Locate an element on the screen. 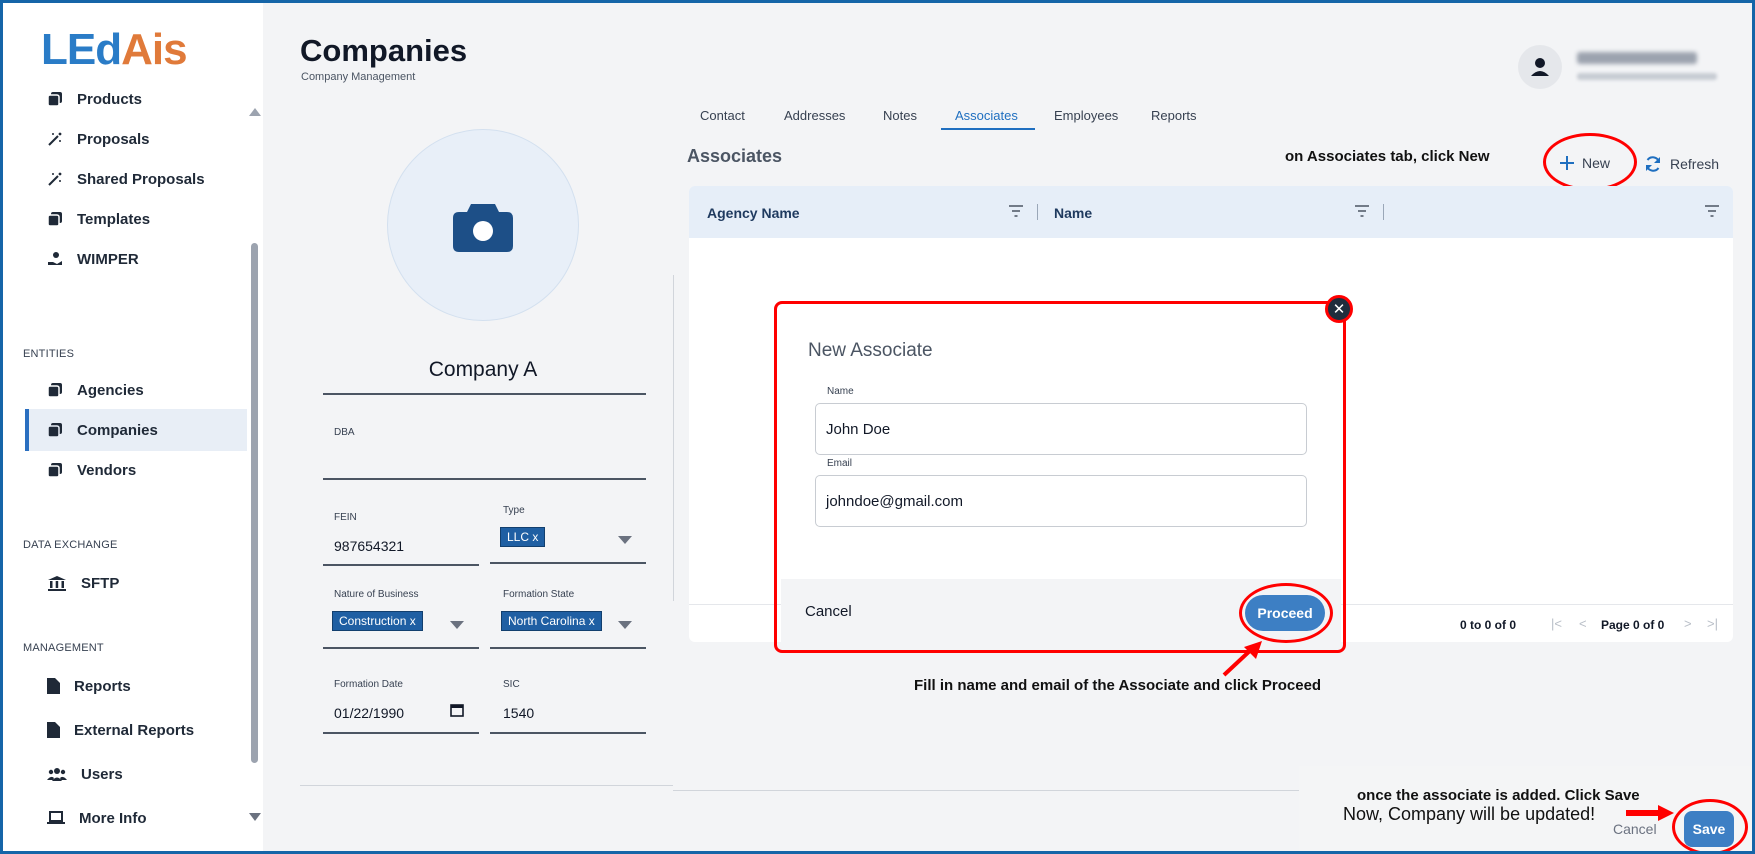  formation-state-dropdown-caret-icon is located at coordinates (625, 625).